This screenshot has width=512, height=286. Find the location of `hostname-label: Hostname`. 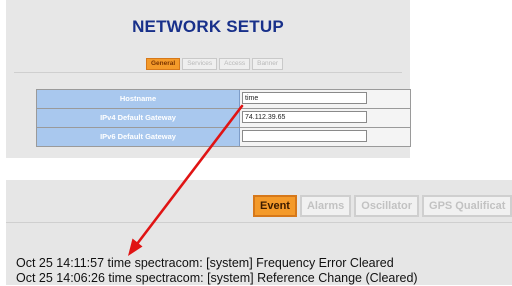

hostname-label: Hostname is located at coordinates (138, 99).